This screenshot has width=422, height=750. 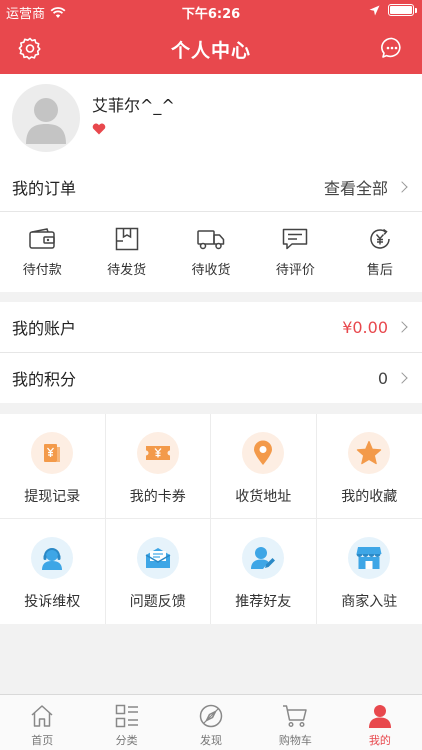 I want to click on grid-label: 推荐好友, so click(x=263, y=602).